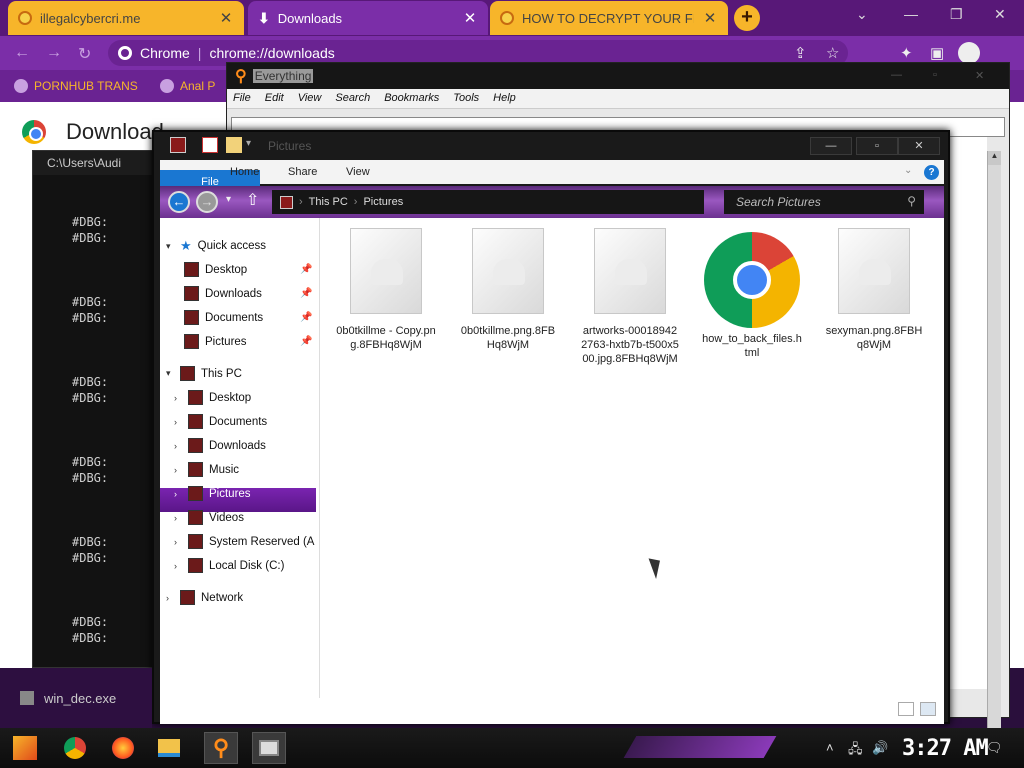 The height and width of the screenshot is (768, 1024). What do you see at coordinates (411, 100) in the screenshot?
I see `menu-item-bookmarks: Bookmarks` at bounding box center [411, 100].